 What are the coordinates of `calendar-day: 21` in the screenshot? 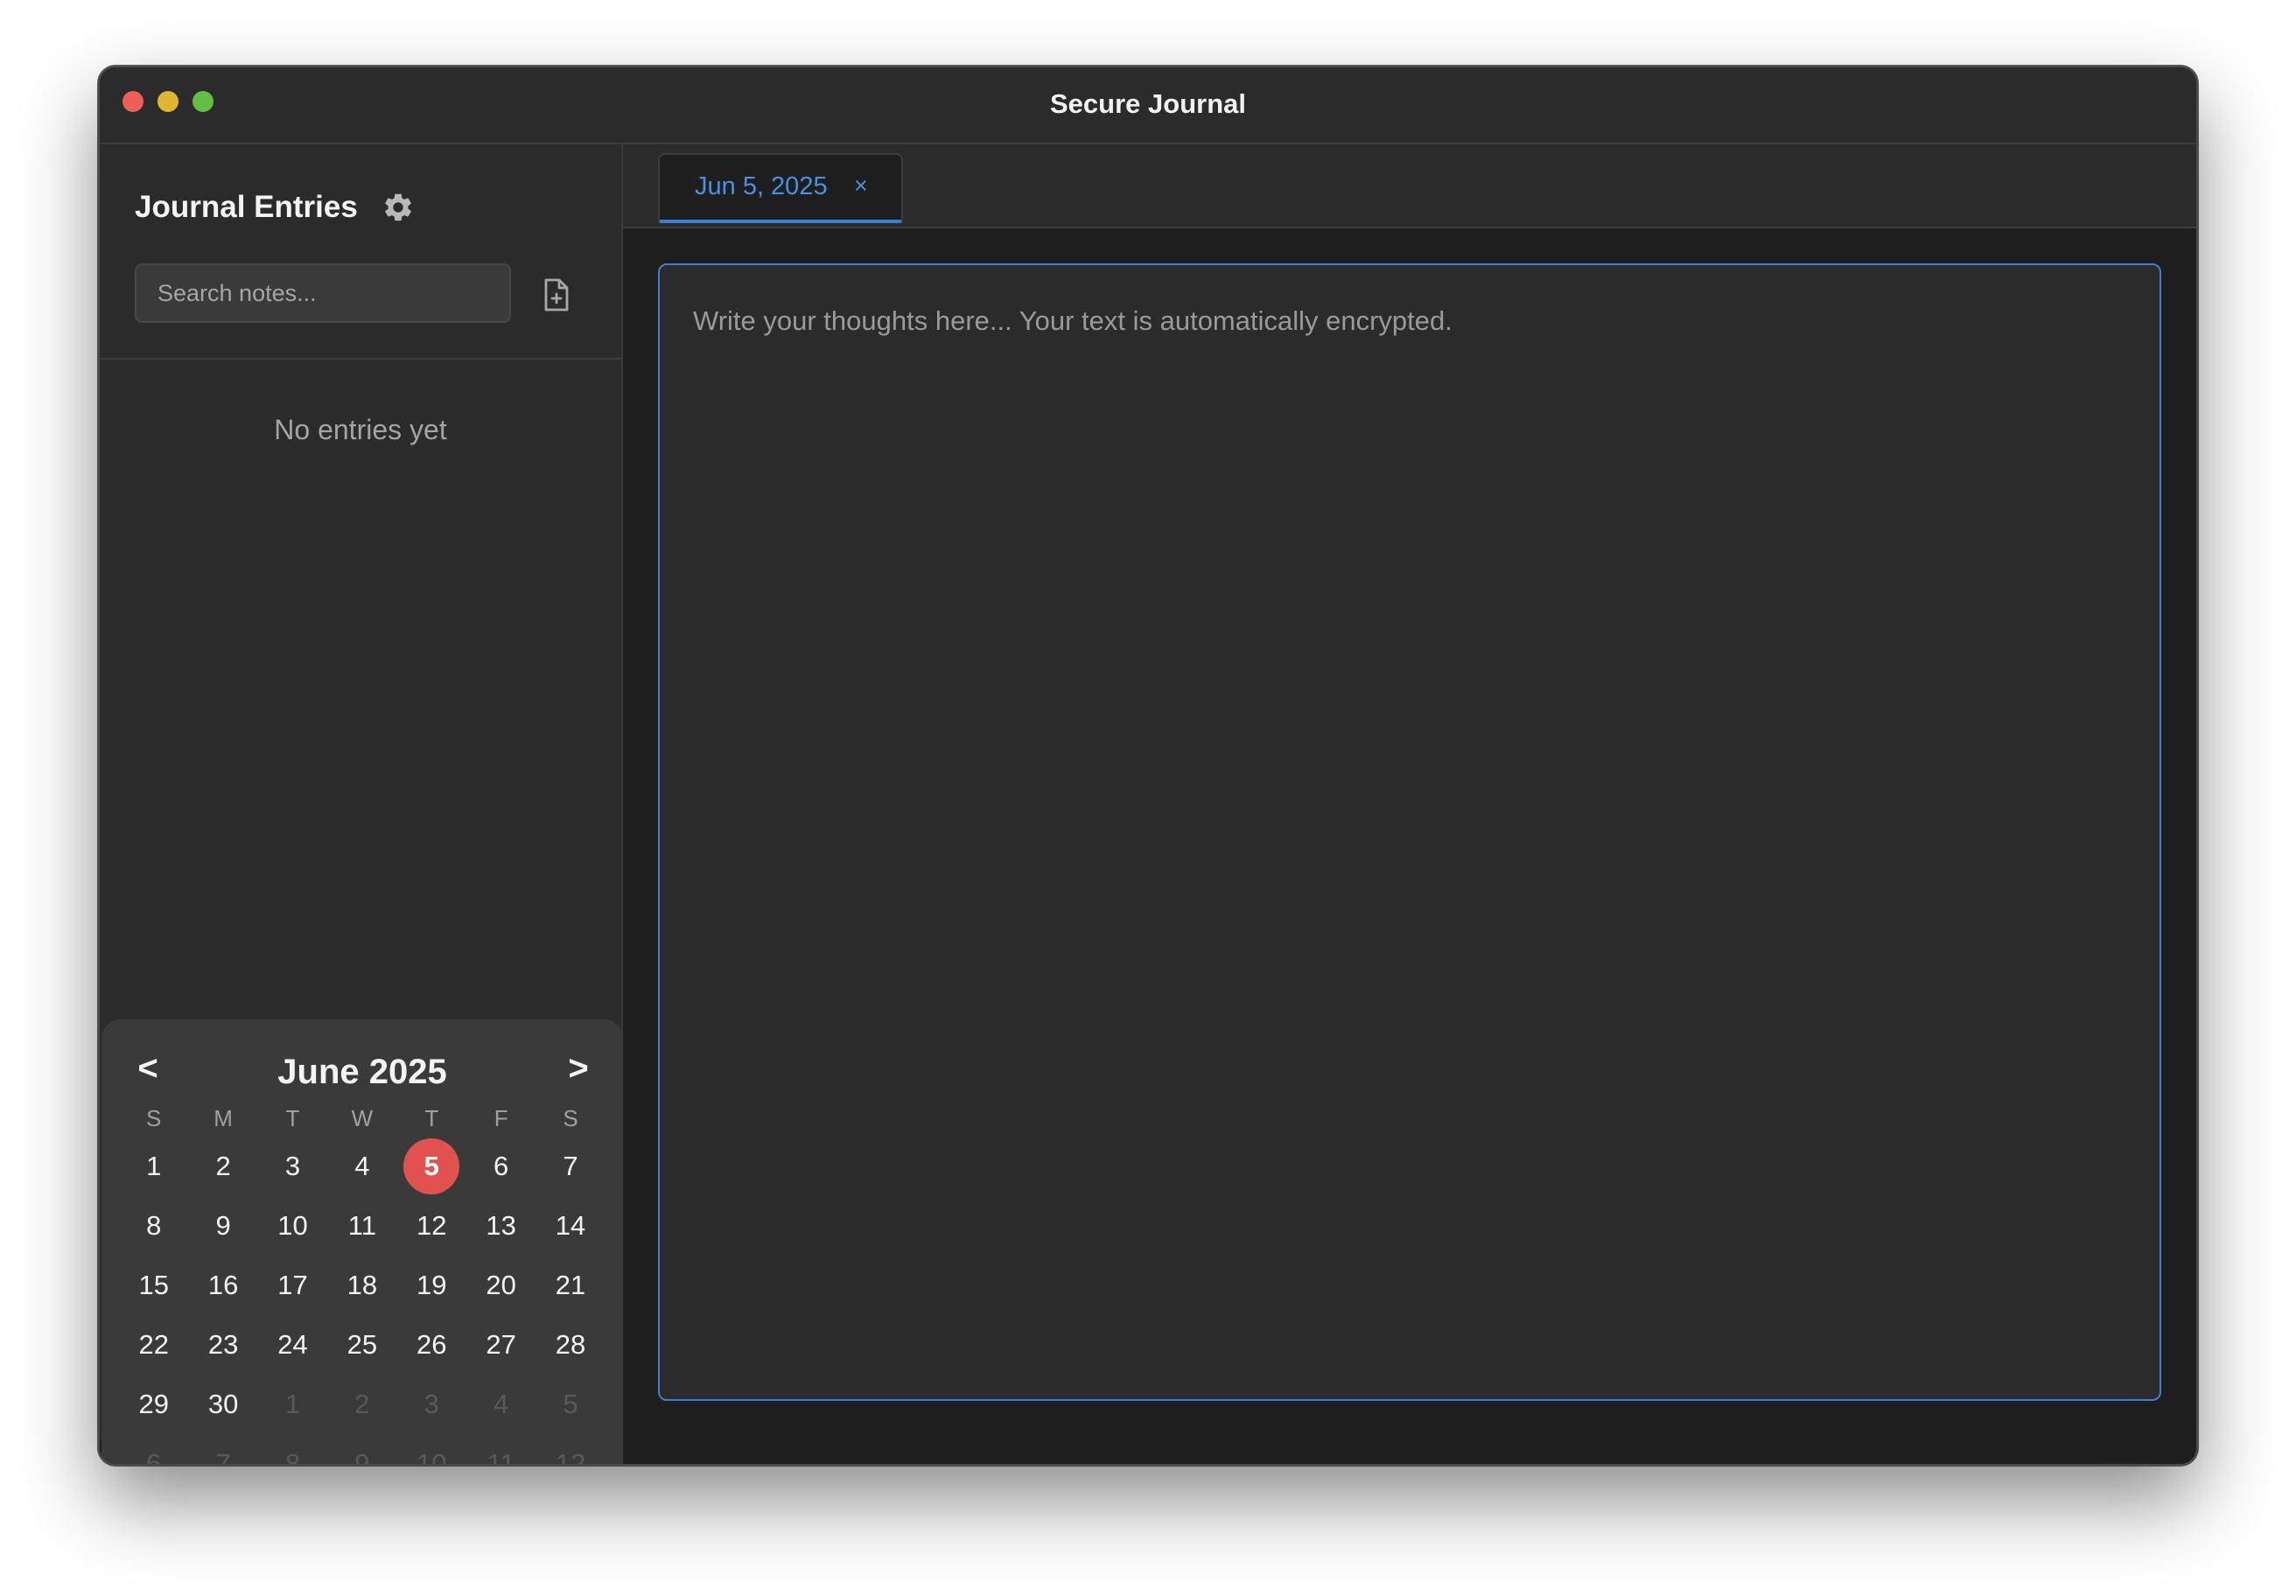 It's located at (570, 1285).